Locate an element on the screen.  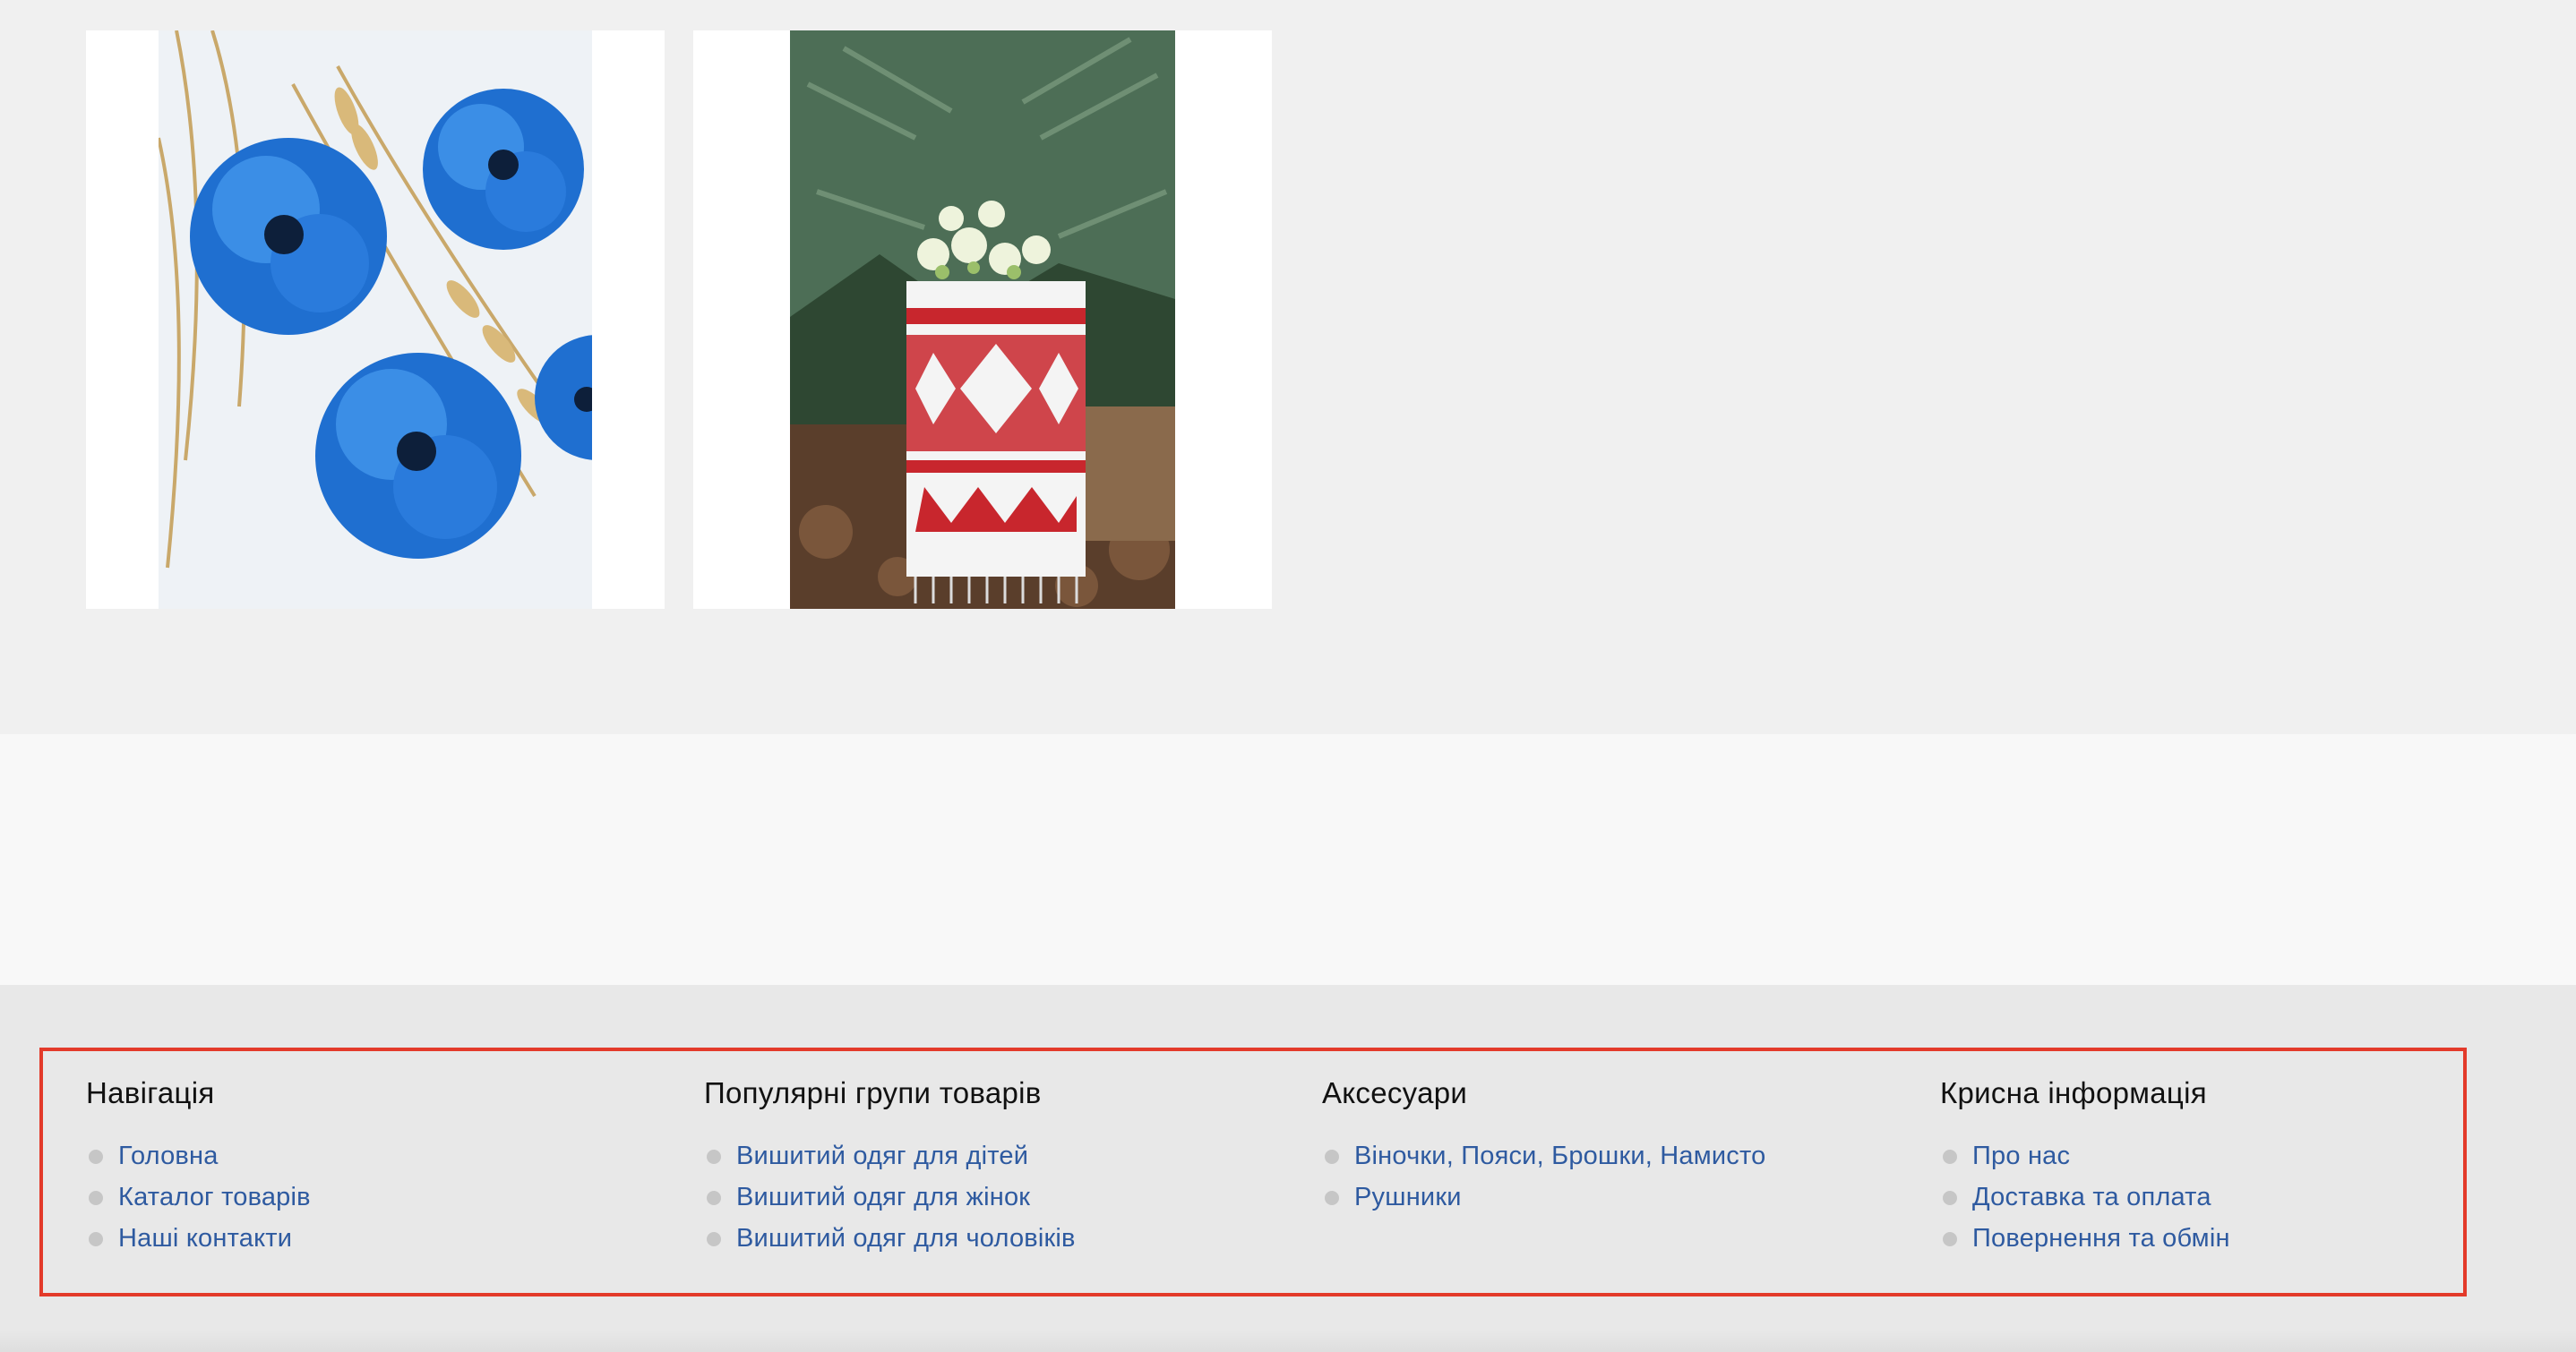
footer-list-item: Каталог товарів is located at coordinates (198, 1198).